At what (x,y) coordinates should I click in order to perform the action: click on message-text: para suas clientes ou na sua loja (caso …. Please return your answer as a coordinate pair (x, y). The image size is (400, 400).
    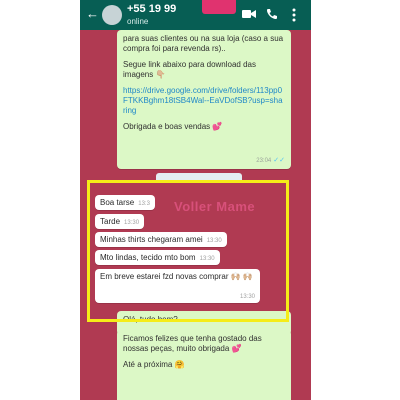
    Looking at the image, I should click on (203, 43).